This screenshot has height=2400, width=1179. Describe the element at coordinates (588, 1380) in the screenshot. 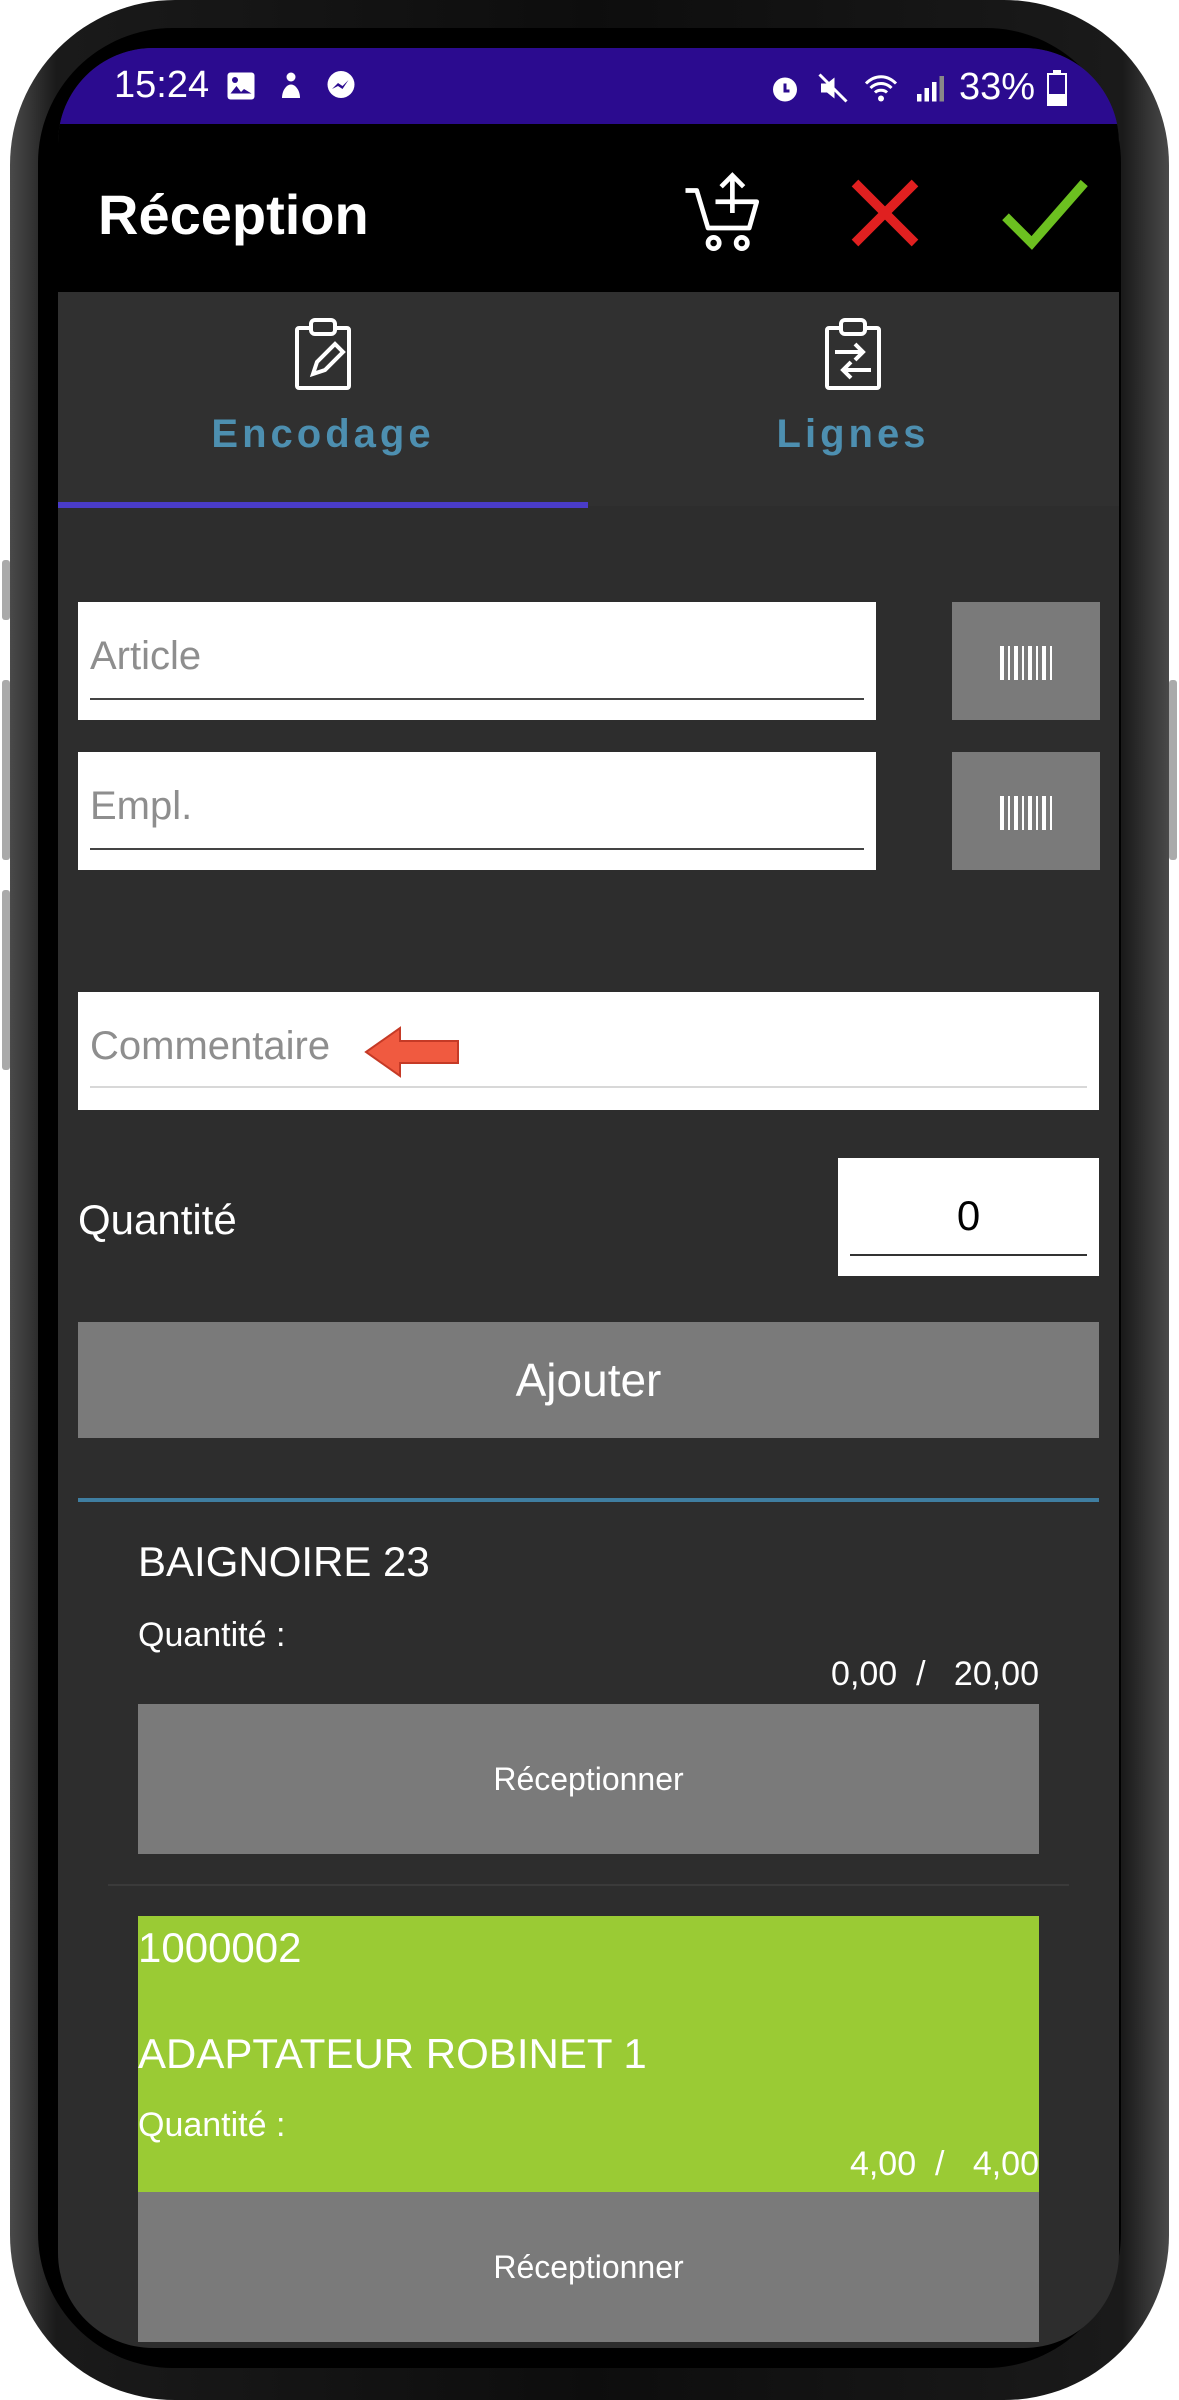

I see `add-button: Ajouter` at that location.